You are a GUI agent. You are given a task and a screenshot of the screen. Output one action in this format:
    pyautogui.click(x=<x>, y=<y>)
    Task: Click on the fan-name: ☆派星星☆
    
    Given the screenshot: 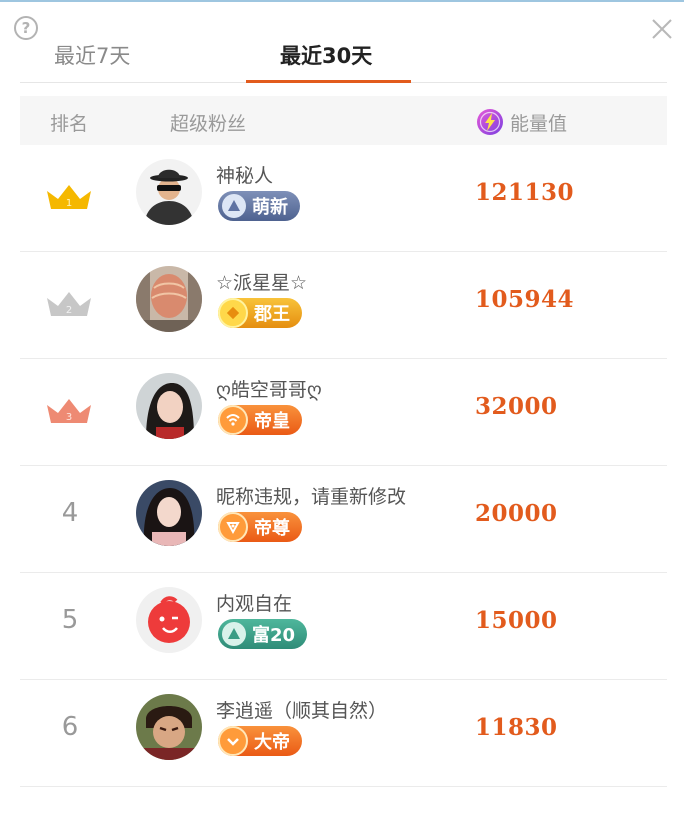 What is the action you would take?
    pyautogui.click(x=262, y=283)
    